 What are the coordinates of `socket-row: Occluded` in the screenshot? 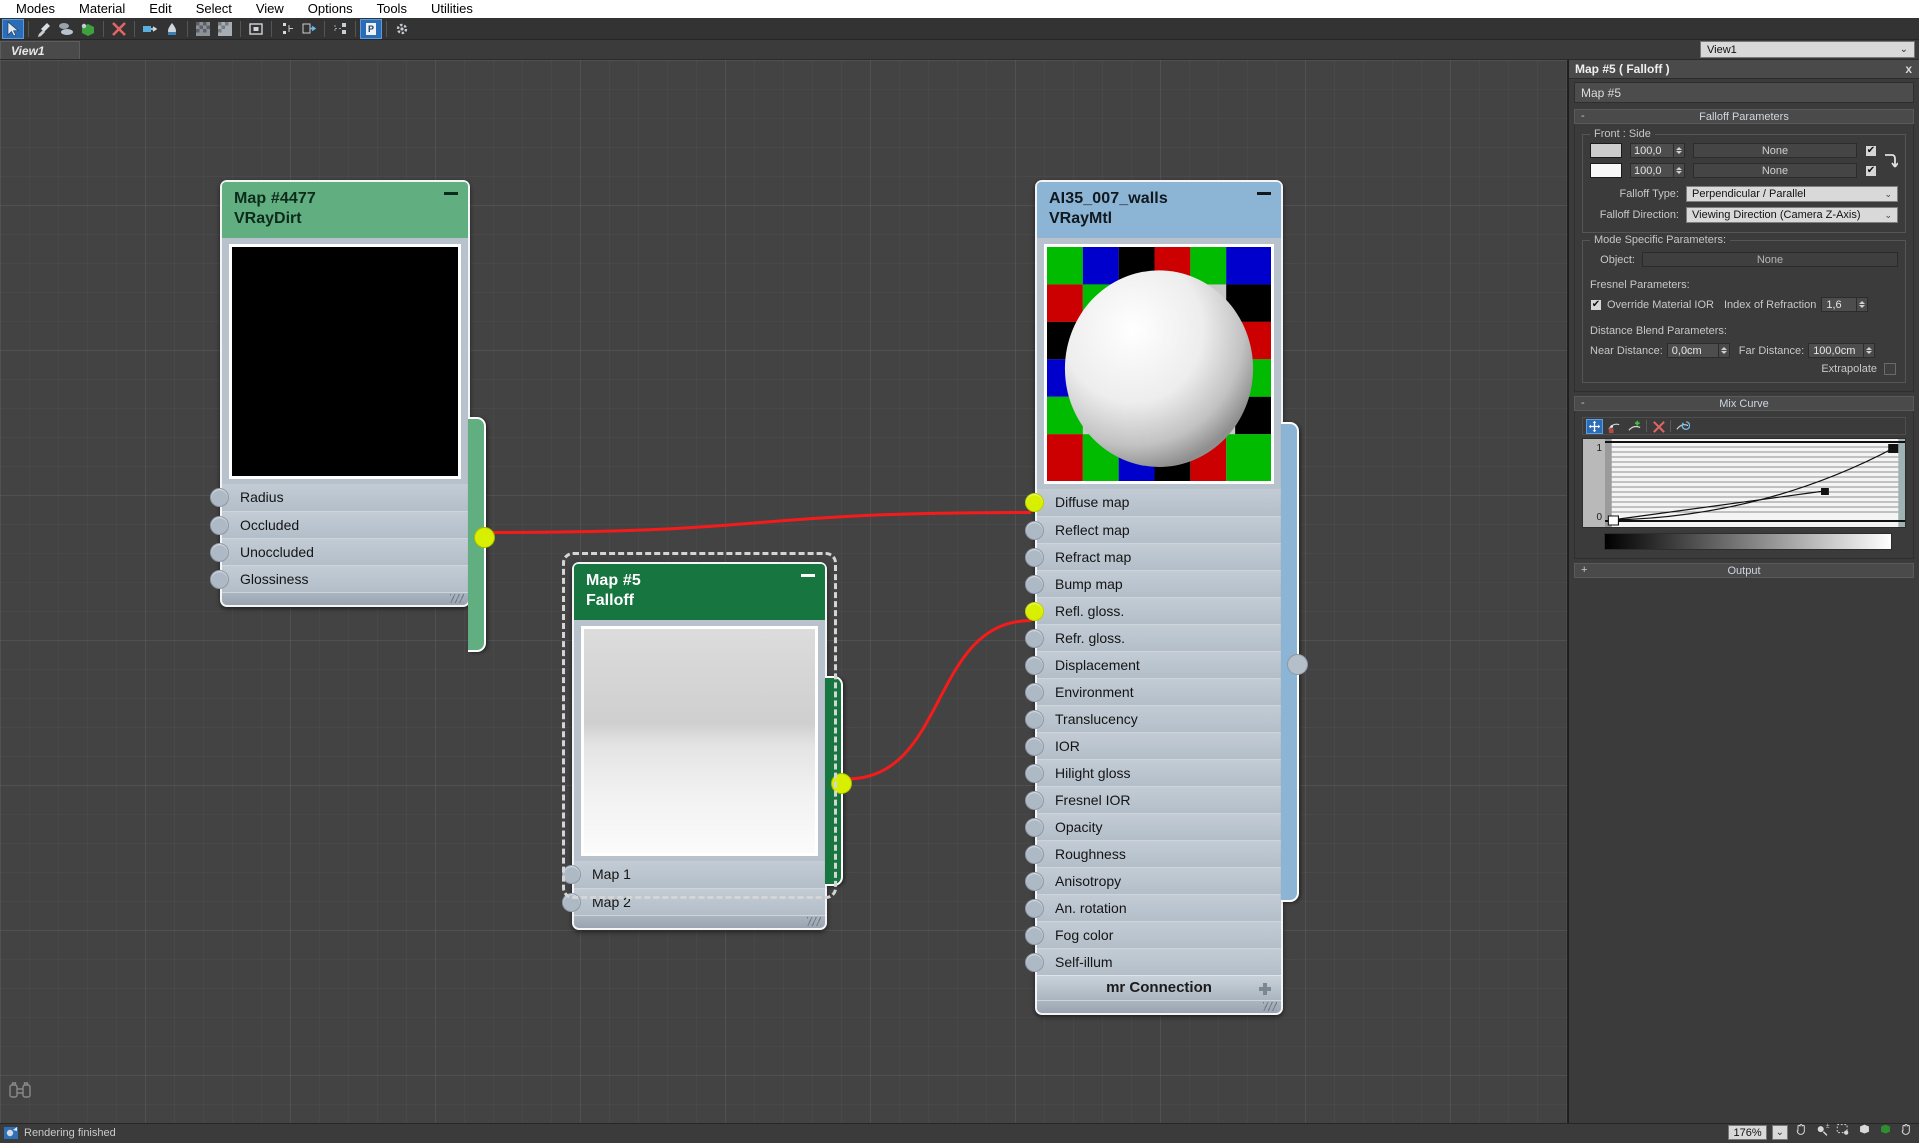 It's located at (345, 524).